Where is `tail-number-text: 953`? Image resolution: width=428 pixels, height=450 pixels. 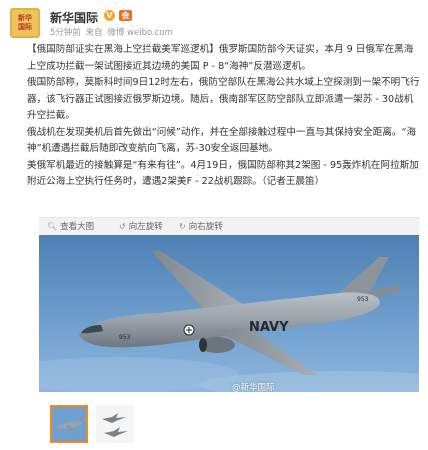 tail-number-text: 953 is located at coordinates (363, 299).